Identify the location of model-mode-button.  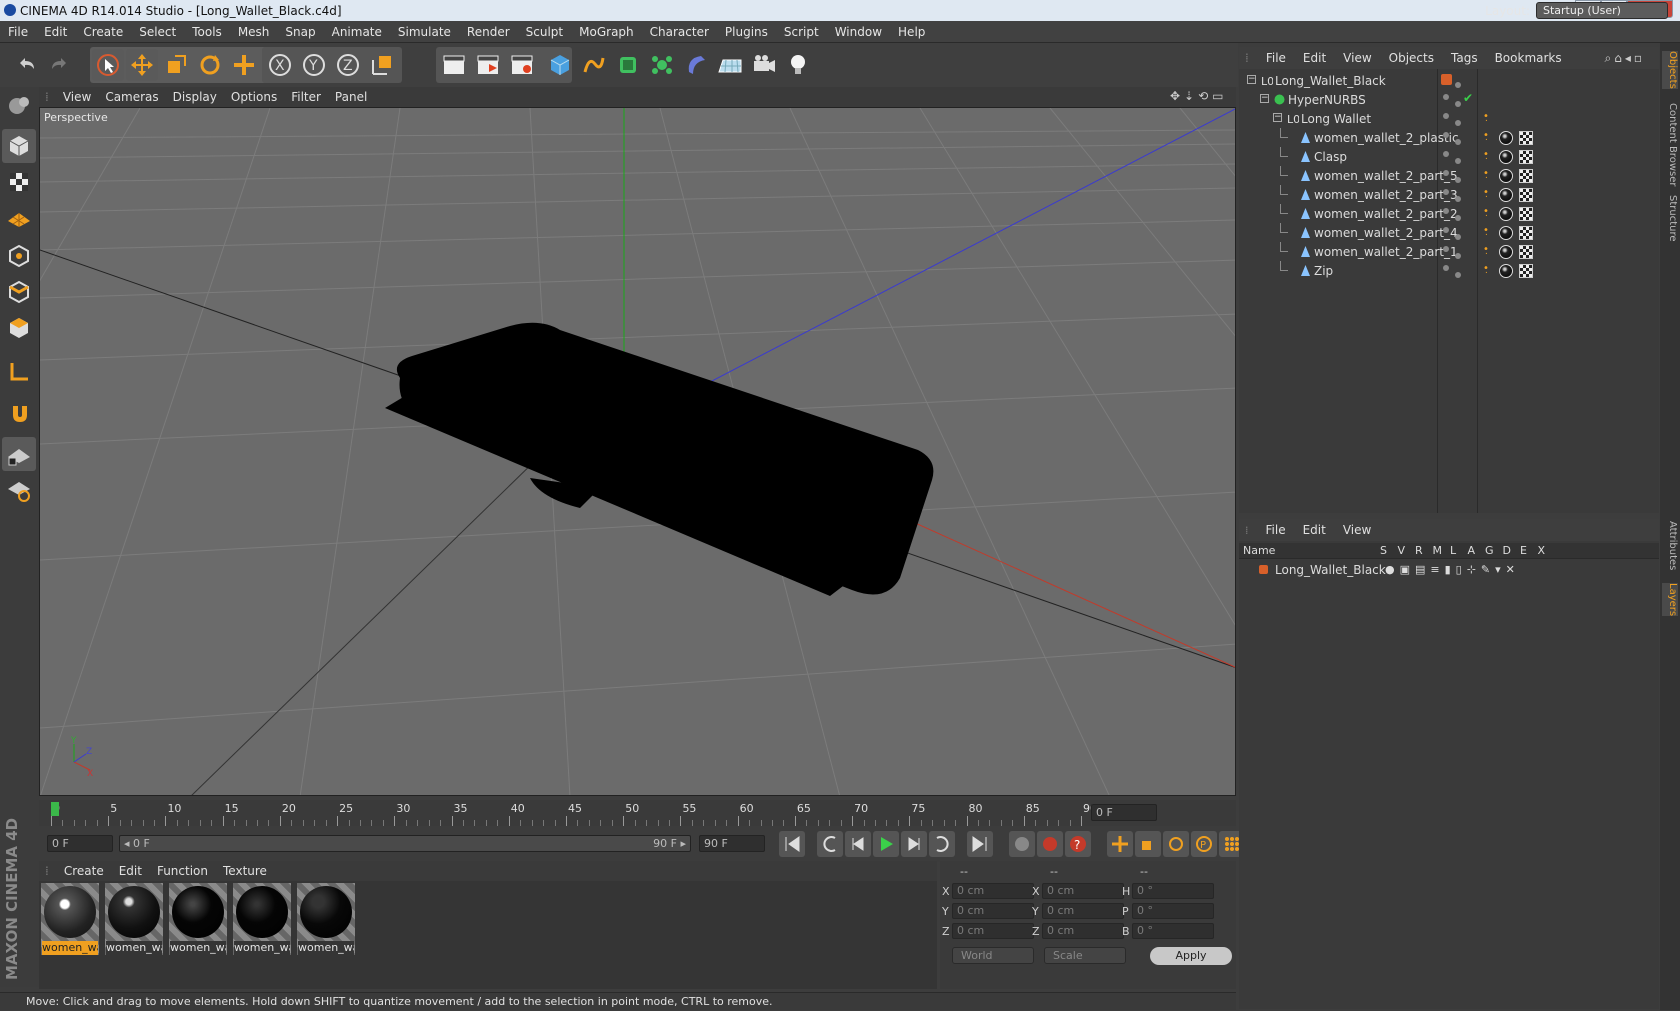
(19, 146).